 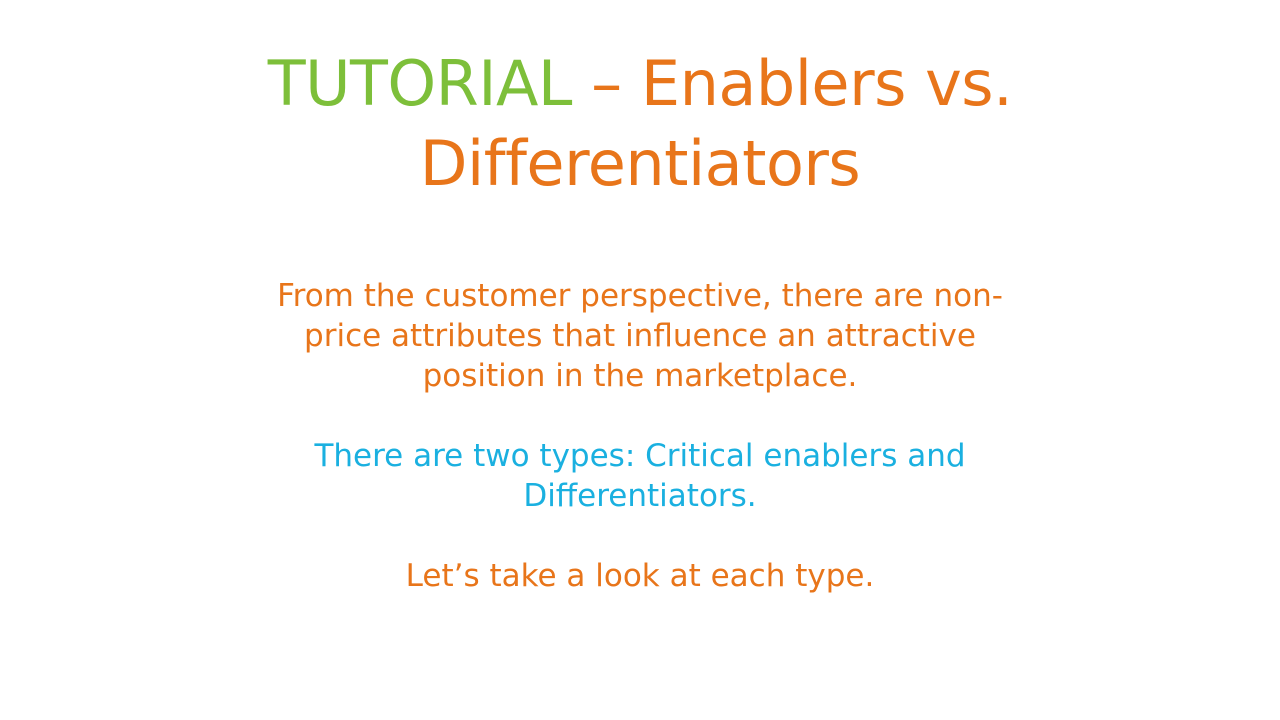 I want to click on paragraph3-line1: Let’s take a look at each type., so click(x=640, y=576).